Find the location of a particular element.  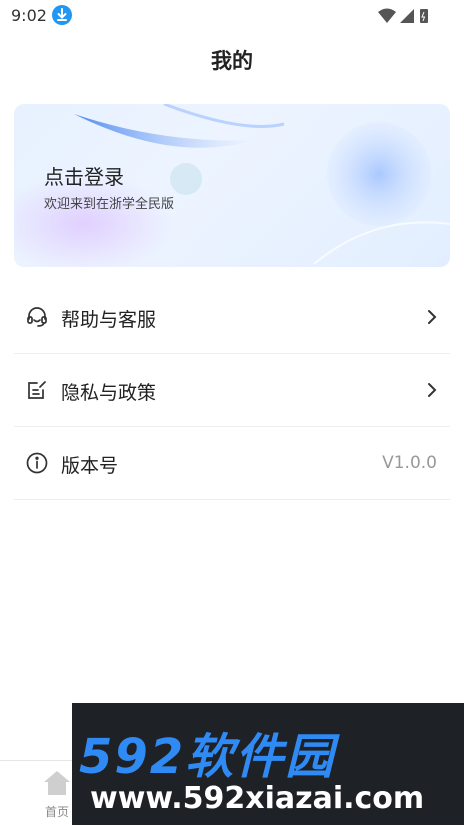

edit-document-icon is located at coordinates (37, 390).